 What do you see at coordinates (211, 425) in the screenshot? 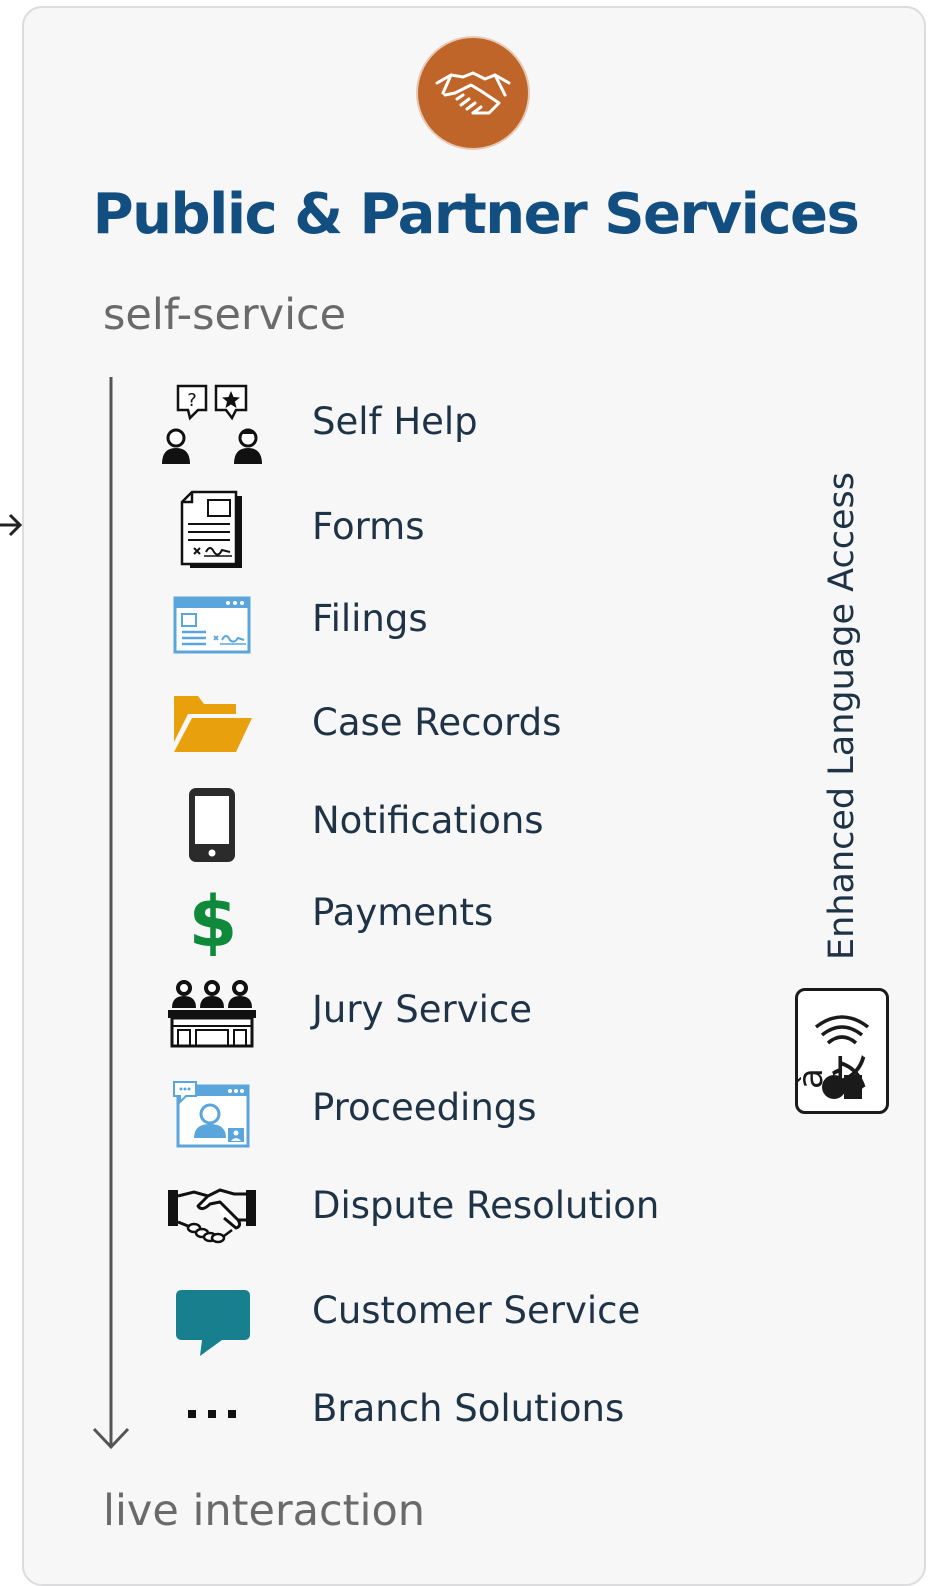
I see `self-help-icon: ?` at bounding box center [211, 425].